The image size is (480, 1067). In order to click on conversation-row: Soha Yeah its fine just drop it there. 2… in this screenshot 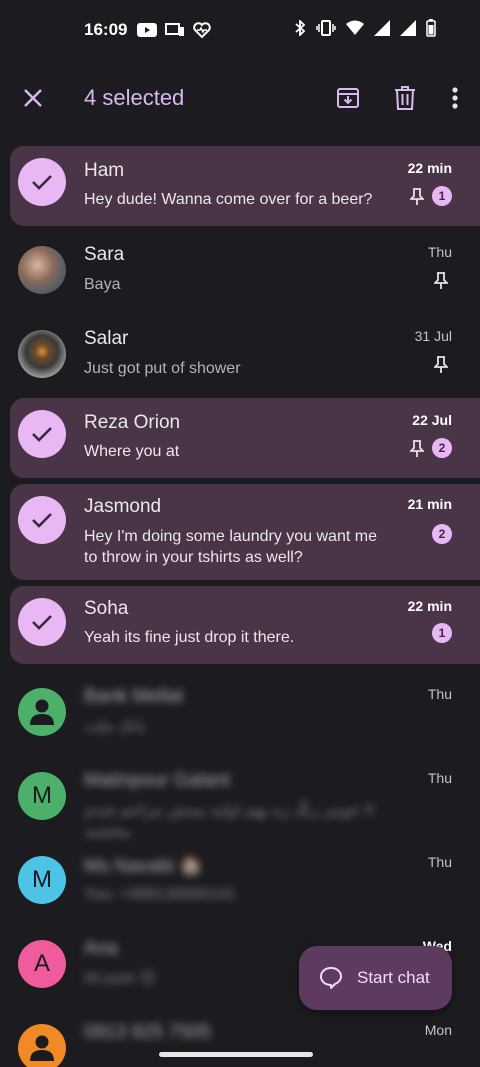, I will do `click(245, 625)`.